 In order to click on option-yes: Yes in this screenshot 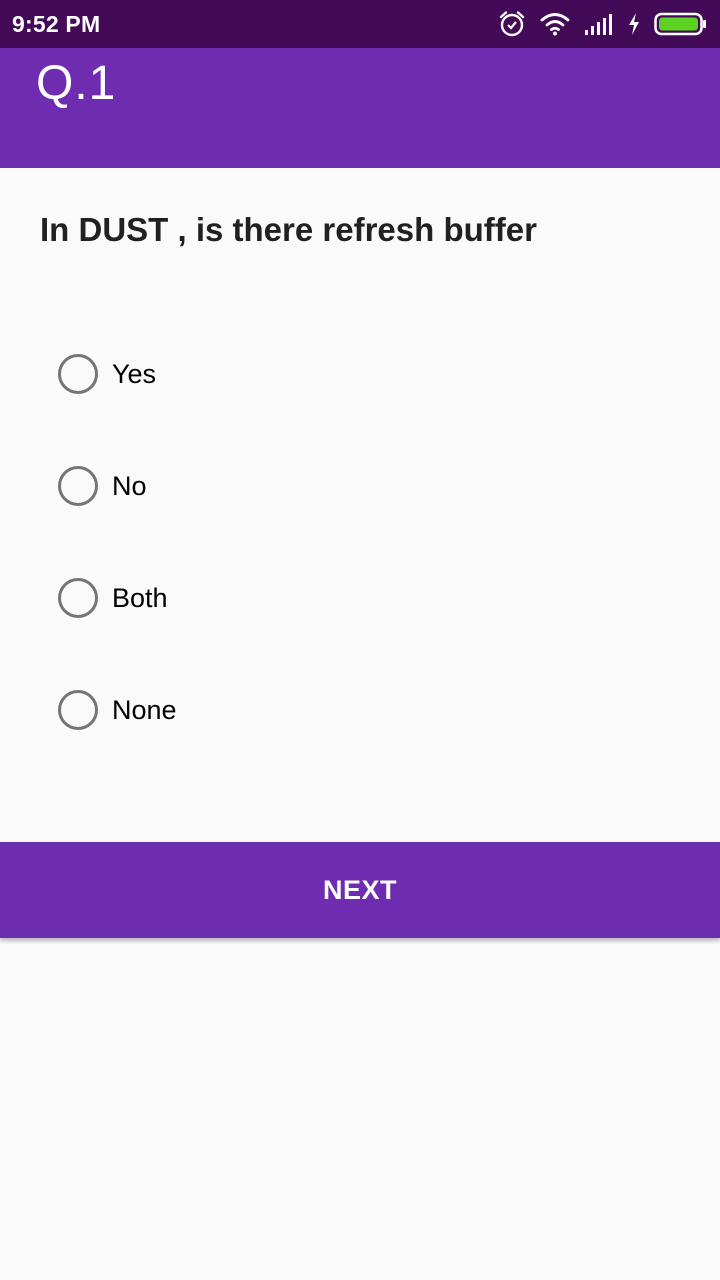, I will do `click(107, 374)`.